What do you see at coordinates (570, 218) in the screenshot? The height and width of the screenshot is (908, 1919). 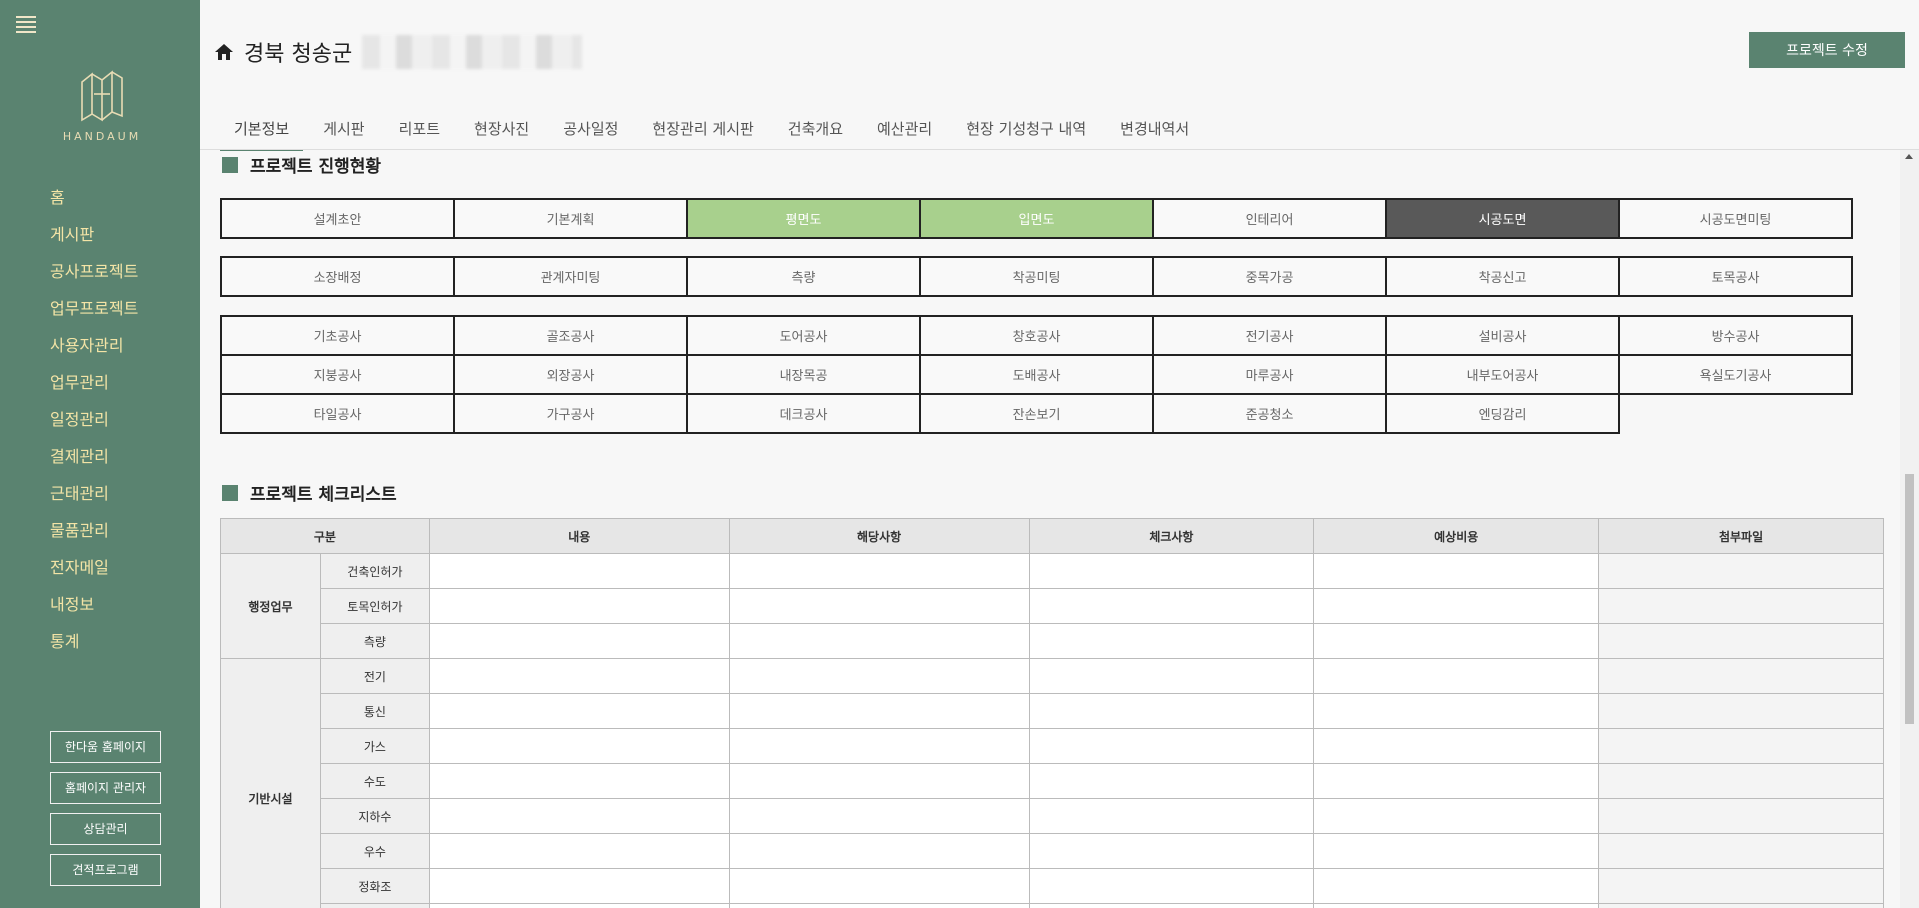 I see `progress-step: 기본계획` at bounding box center [570, 218].